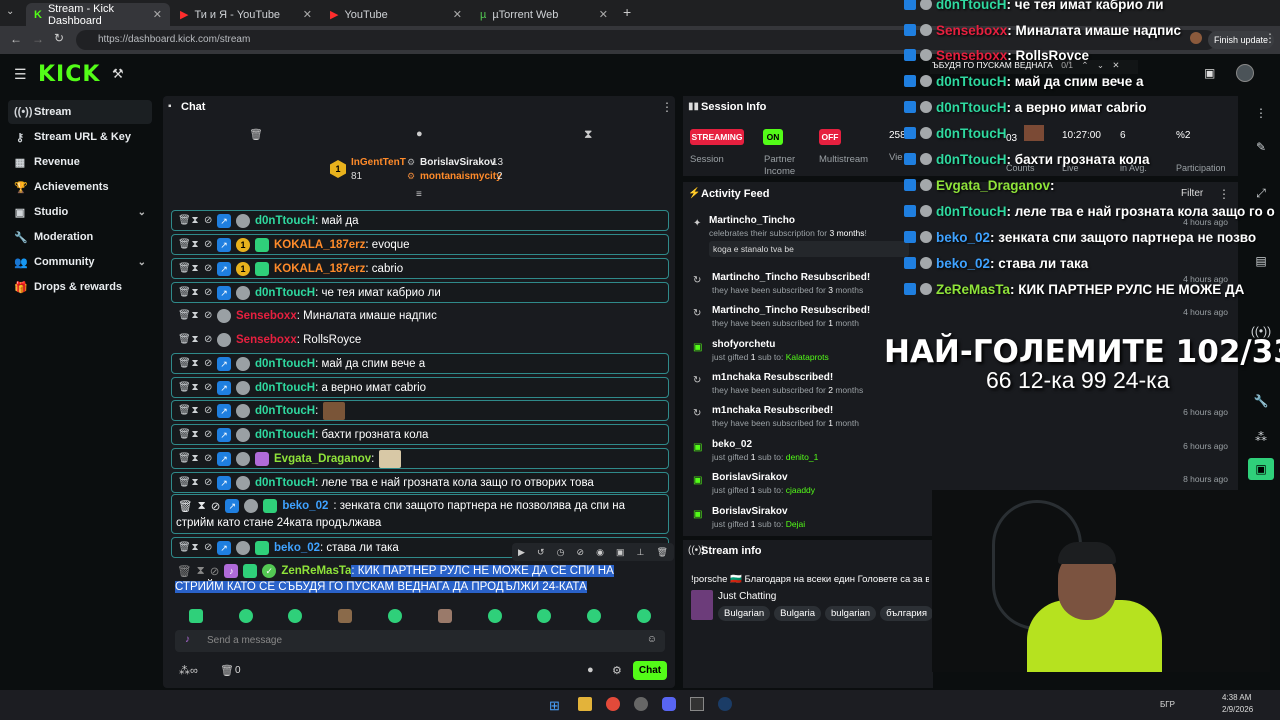  Describe the element at coordinates (667, 107) in the screenshot. I see `more-options-icon: ⋮` at that location.